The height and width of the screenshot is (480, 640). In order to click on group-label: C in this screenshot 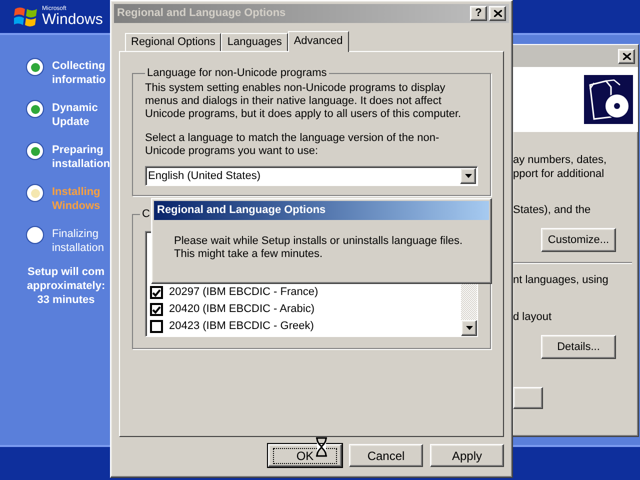, I will do `click(146, 214)`.